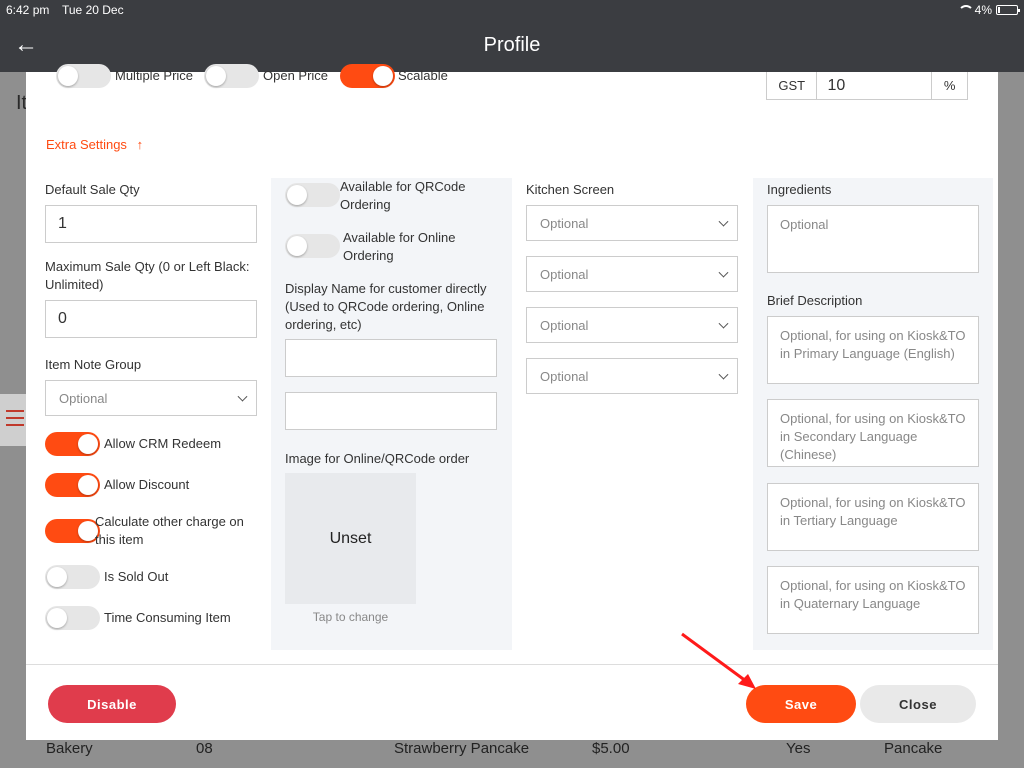 The height and width of the screenshot is (768, 1024). I want to click on row-flag: Yes, so click(798, 748).